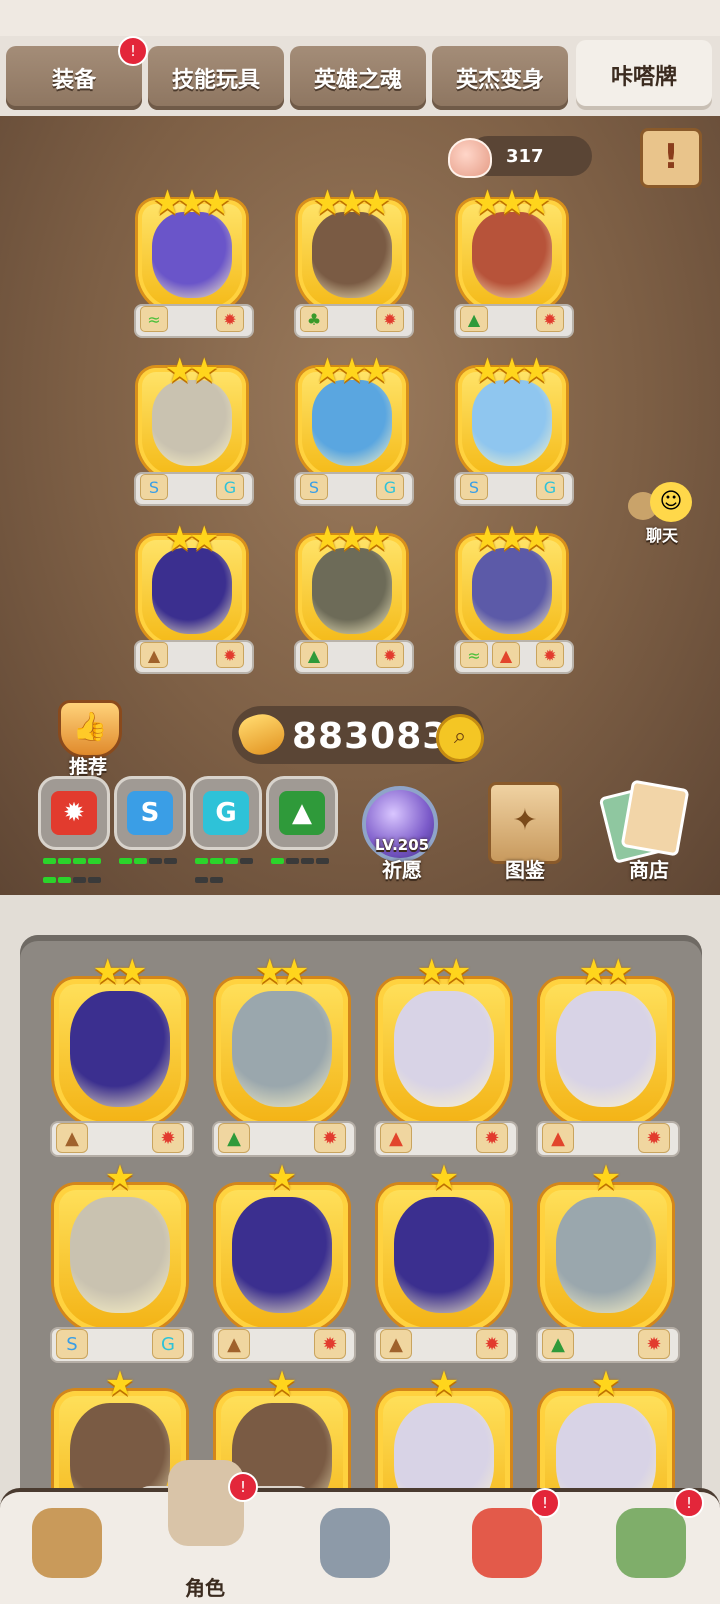 This screenshot has width=720, height=1604. Describe the element at coordinates (121, 1262) in the screenshot. I see `collection-card: S G ★` at that location.